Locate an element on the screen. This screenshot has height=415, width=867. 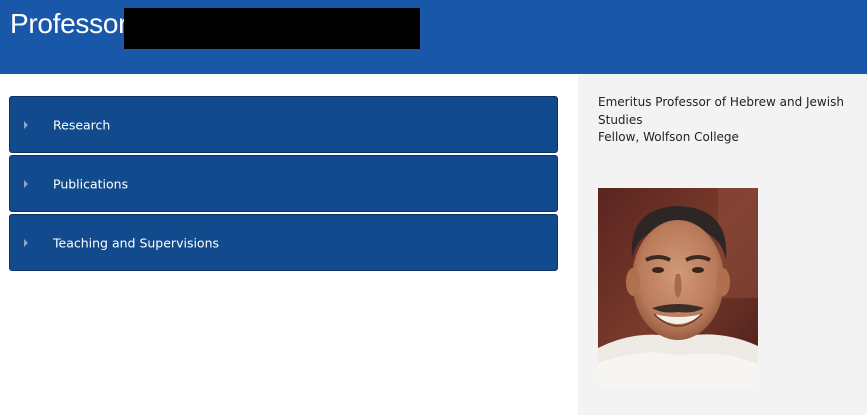
profile-photo is located at coordinates (678, 288).